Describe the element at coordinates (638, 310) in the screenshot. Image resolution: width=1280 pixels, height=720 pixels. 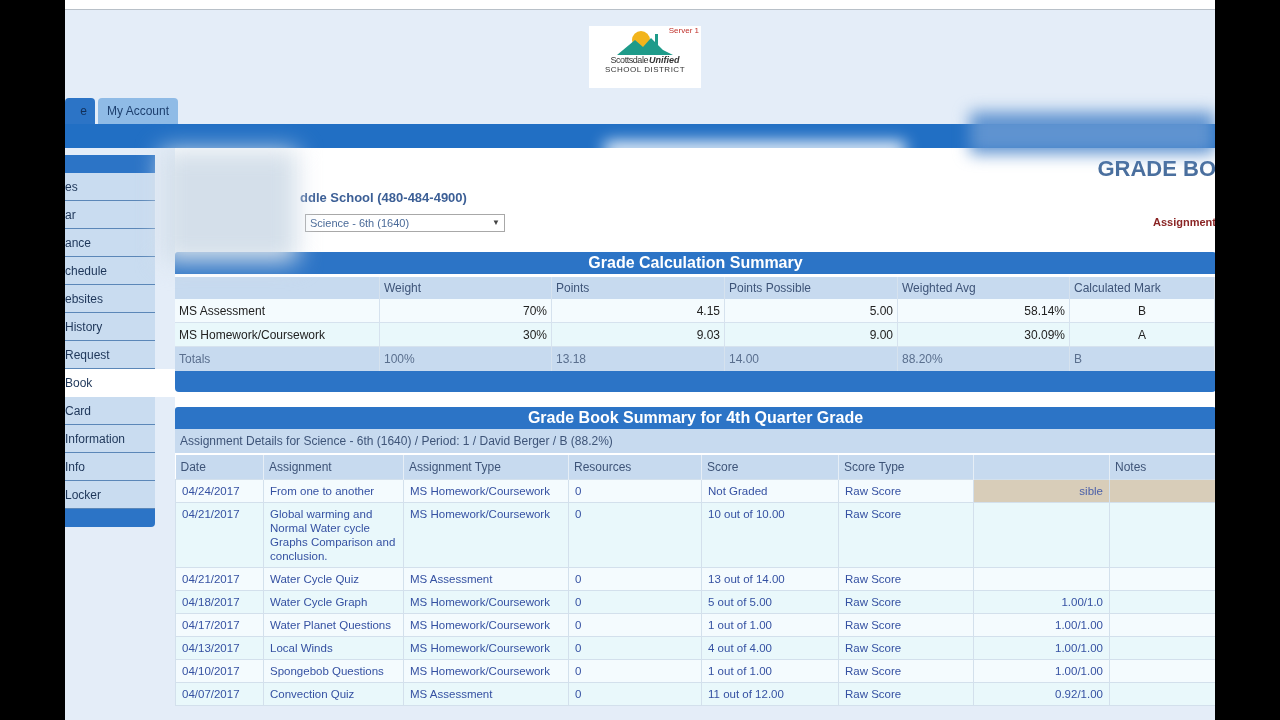
I see `table-cell: 4.15` at that location.